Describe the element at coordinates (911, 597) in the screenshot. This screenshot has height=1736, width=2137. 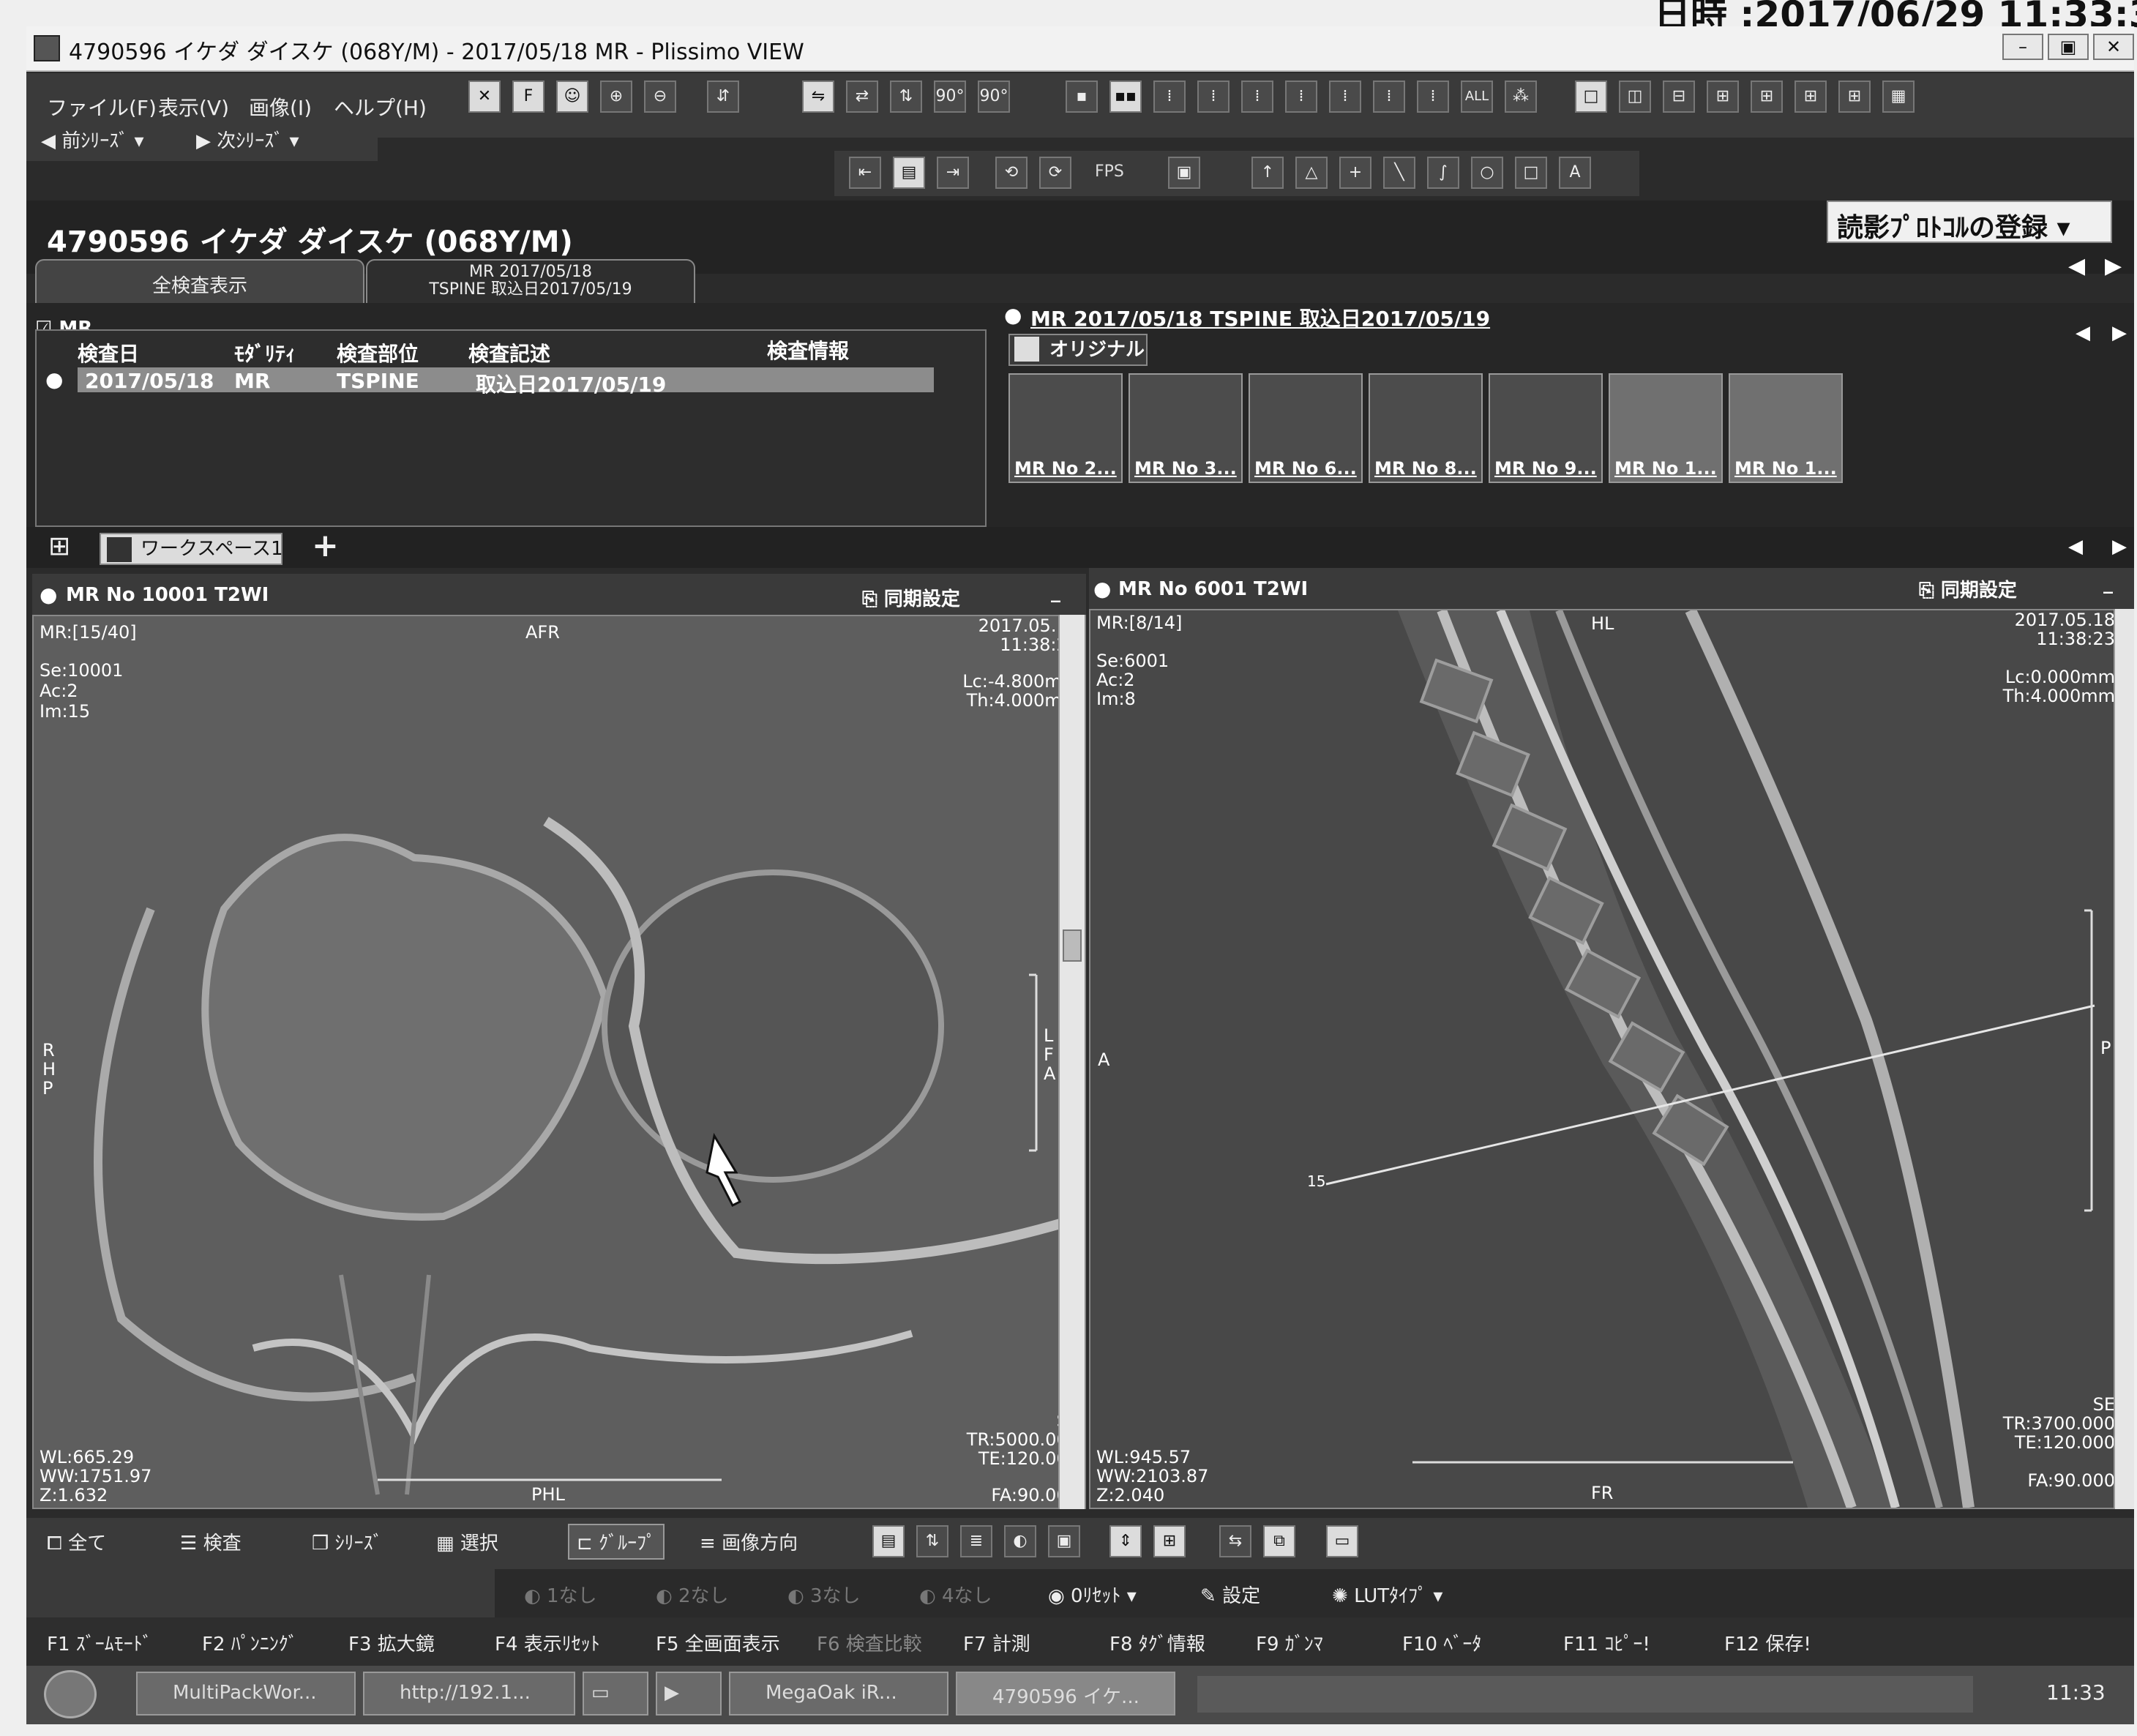
I see `viewport-left-sync: ⎘ 同期設定` at that location.